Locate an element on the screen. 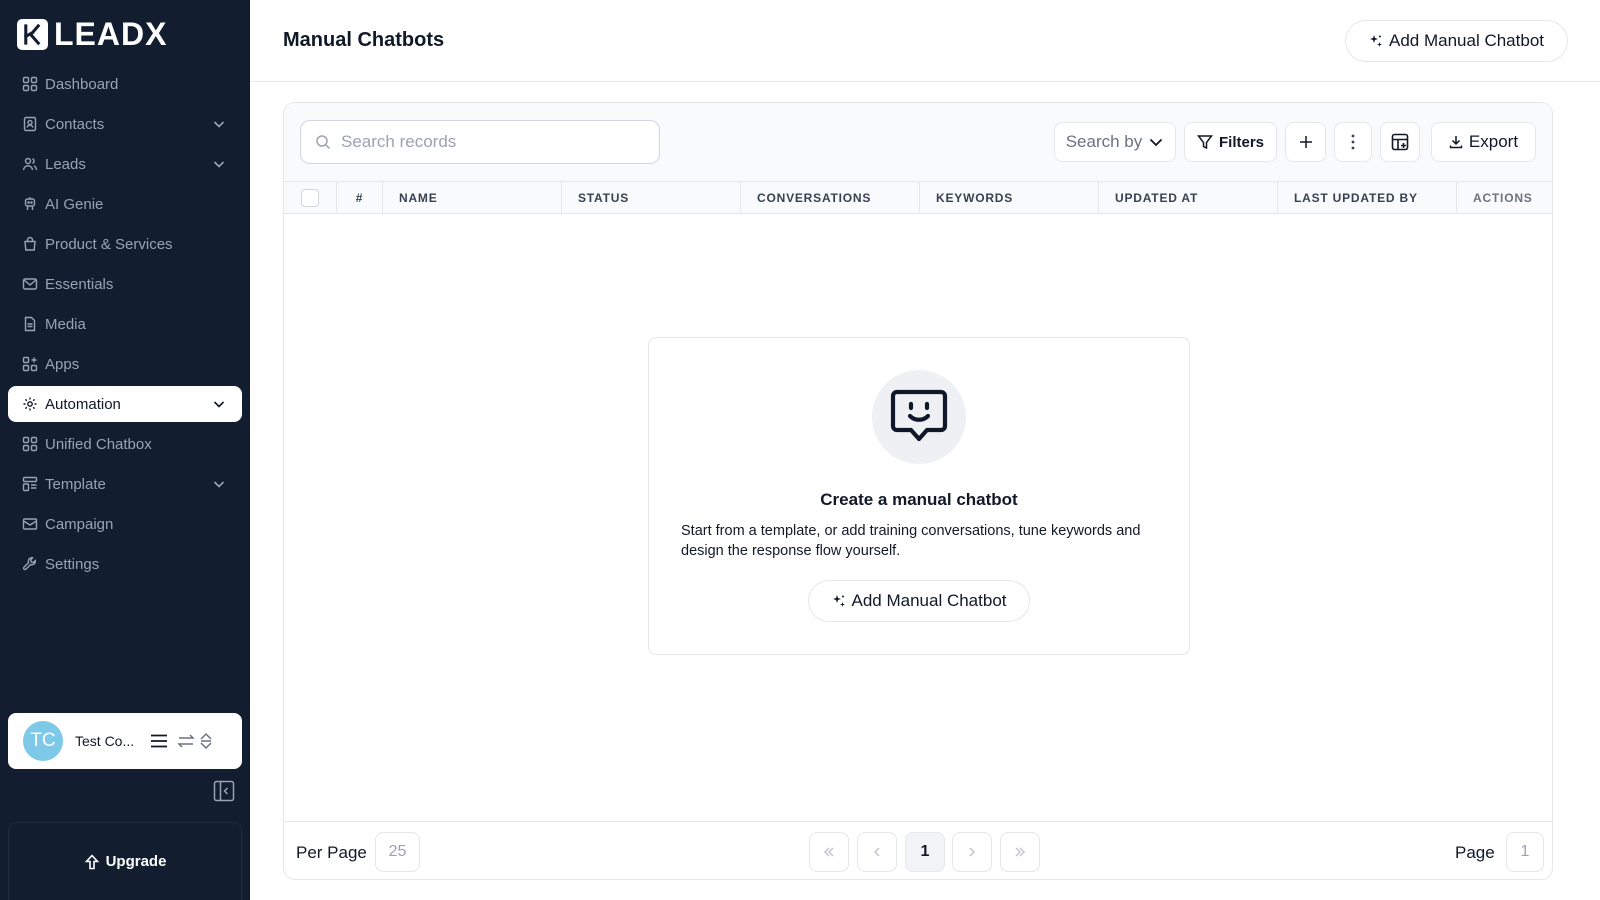  chevron-right-icon is located at coordinates (972, 852).